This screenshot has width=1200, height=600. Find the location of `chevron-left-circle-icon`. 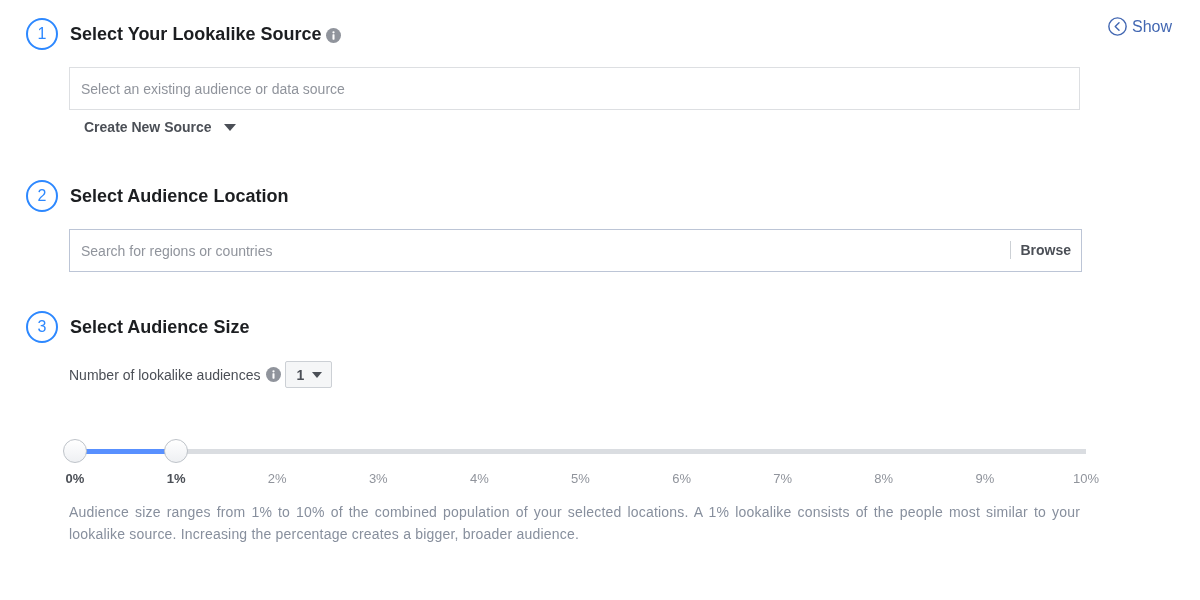

chevron-left-circle-icon is located at coordinates (1117, 26).